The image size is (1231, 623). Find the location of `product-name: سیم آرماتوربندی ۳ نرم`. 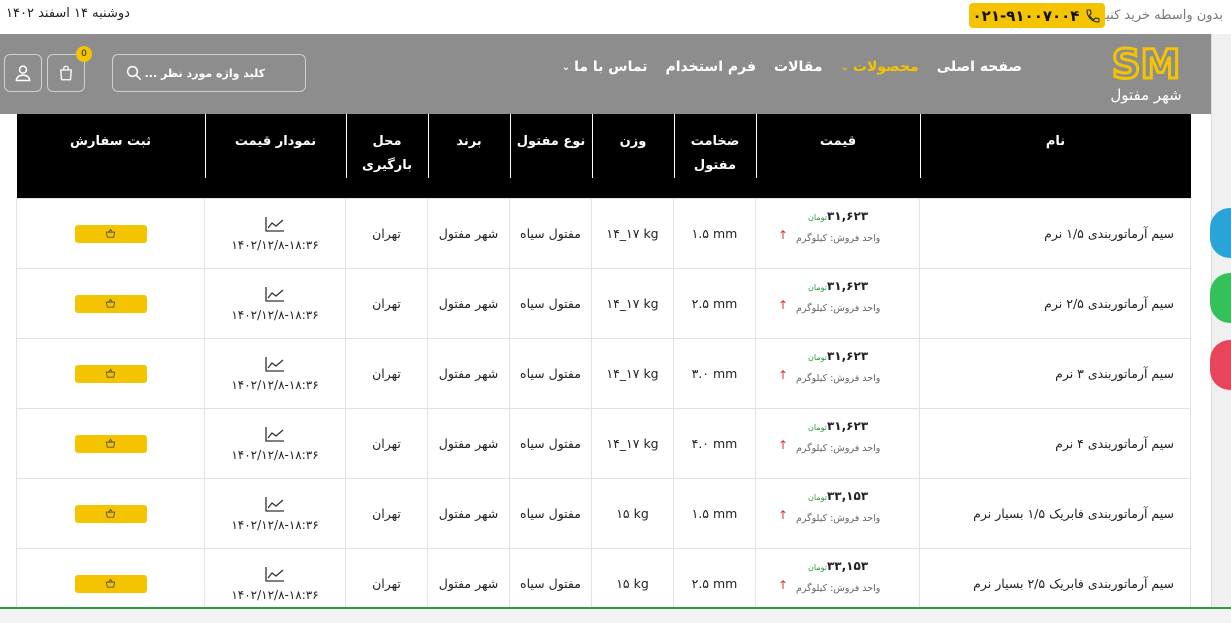

product-name: سیم آرماتوربندی ۳ نرم is located at coordinates (1055, 373).